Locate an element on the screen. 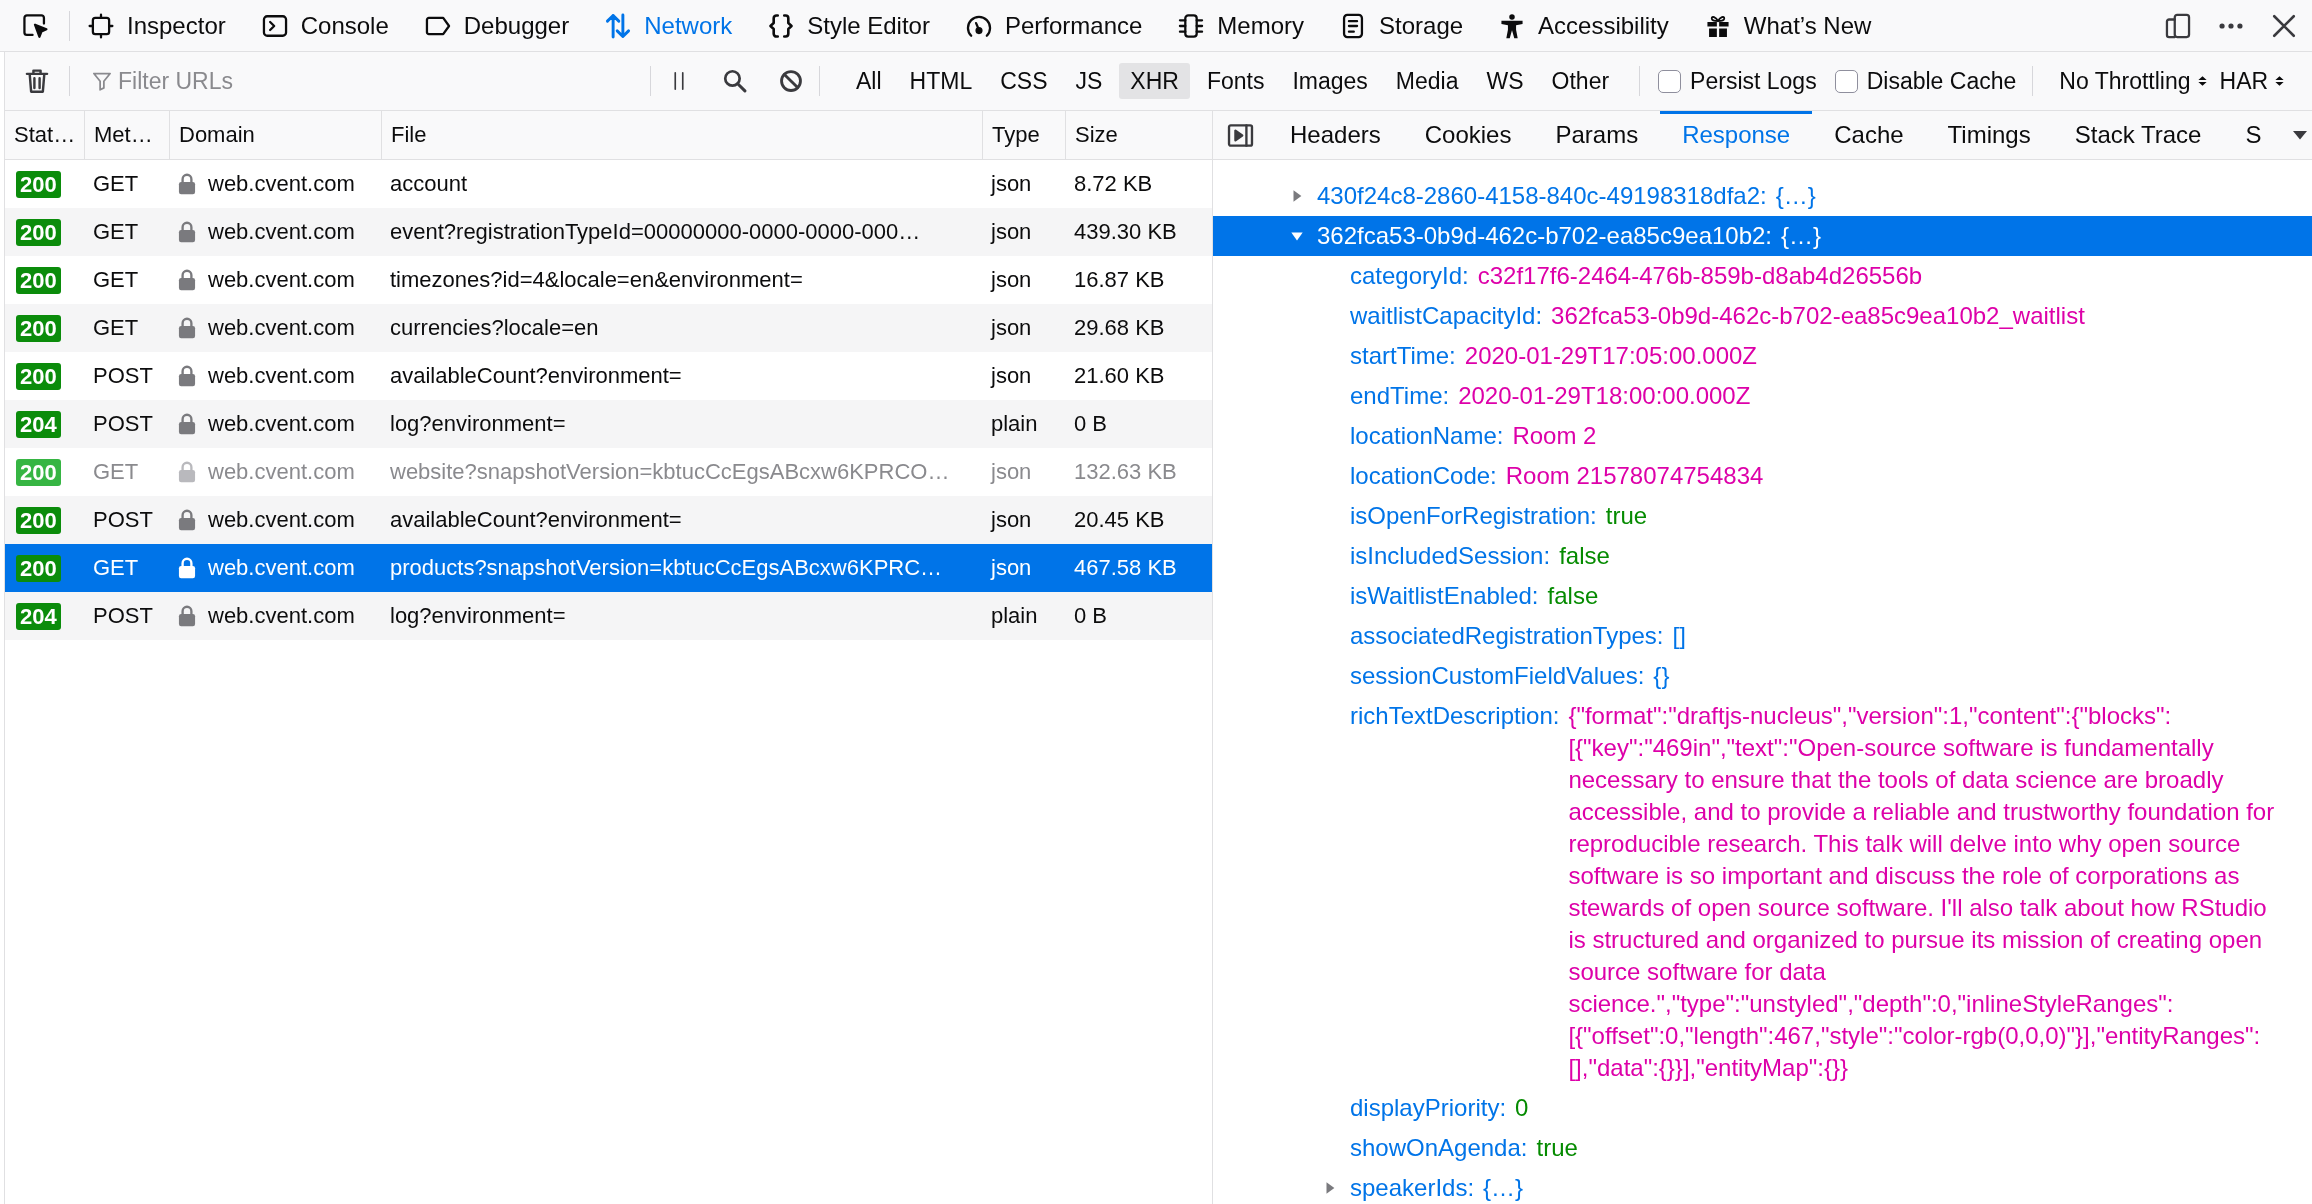 The image size is (2312, 1204). tree-row: locationCode: Room 21578074754834 is located at coordinates (1762, 476).